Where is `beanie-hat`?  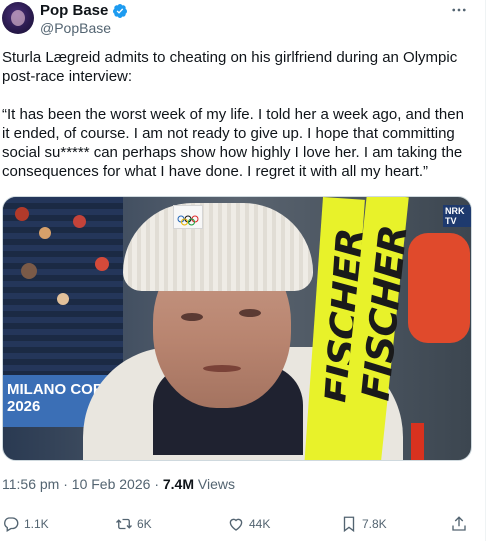 beanie-hat is located at coordinates (218, 247).